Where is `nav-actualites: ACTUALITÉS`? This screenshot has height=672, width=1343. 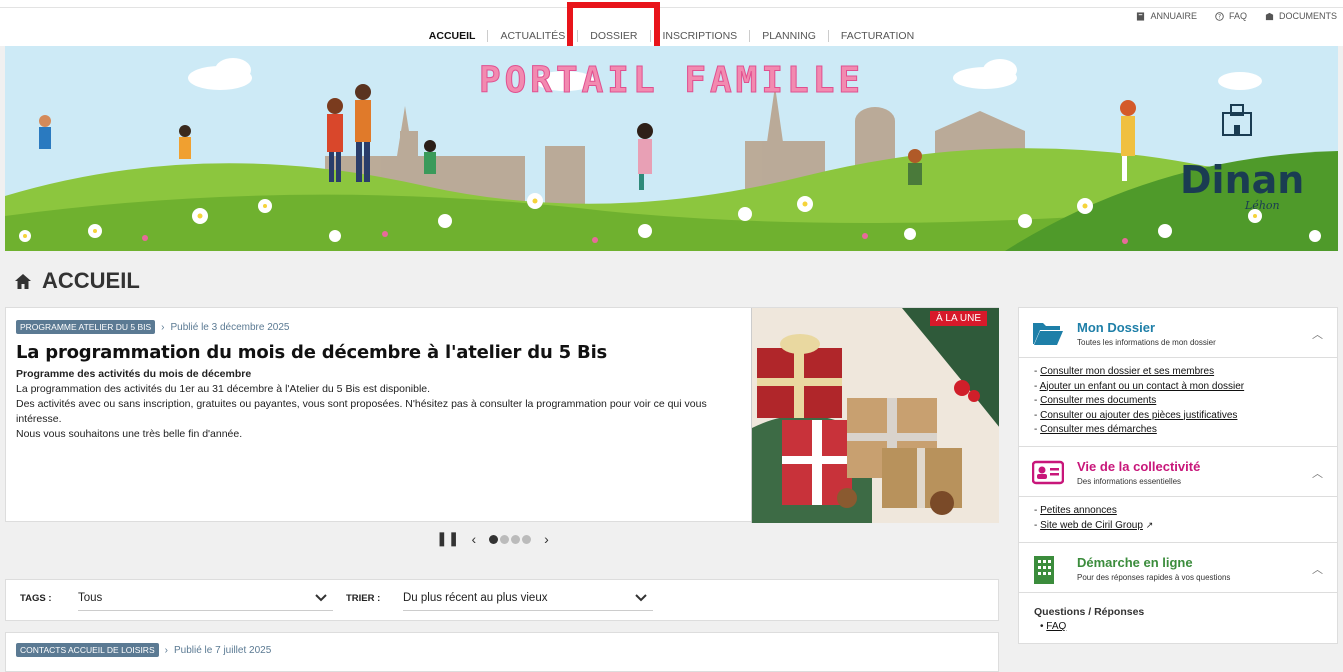
nav-actualites: ACTUALITÉS is located at coordinates (532, 36).